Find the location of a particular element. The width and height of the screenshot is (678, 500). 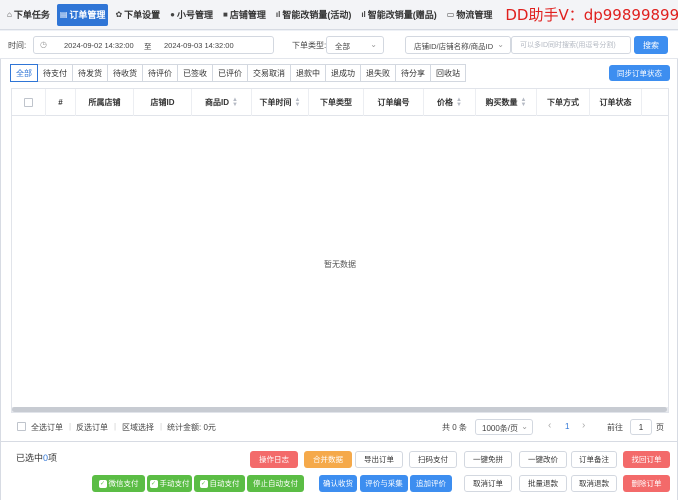

tab-3: ● 小号管理 is located at coordinates (191, 15).